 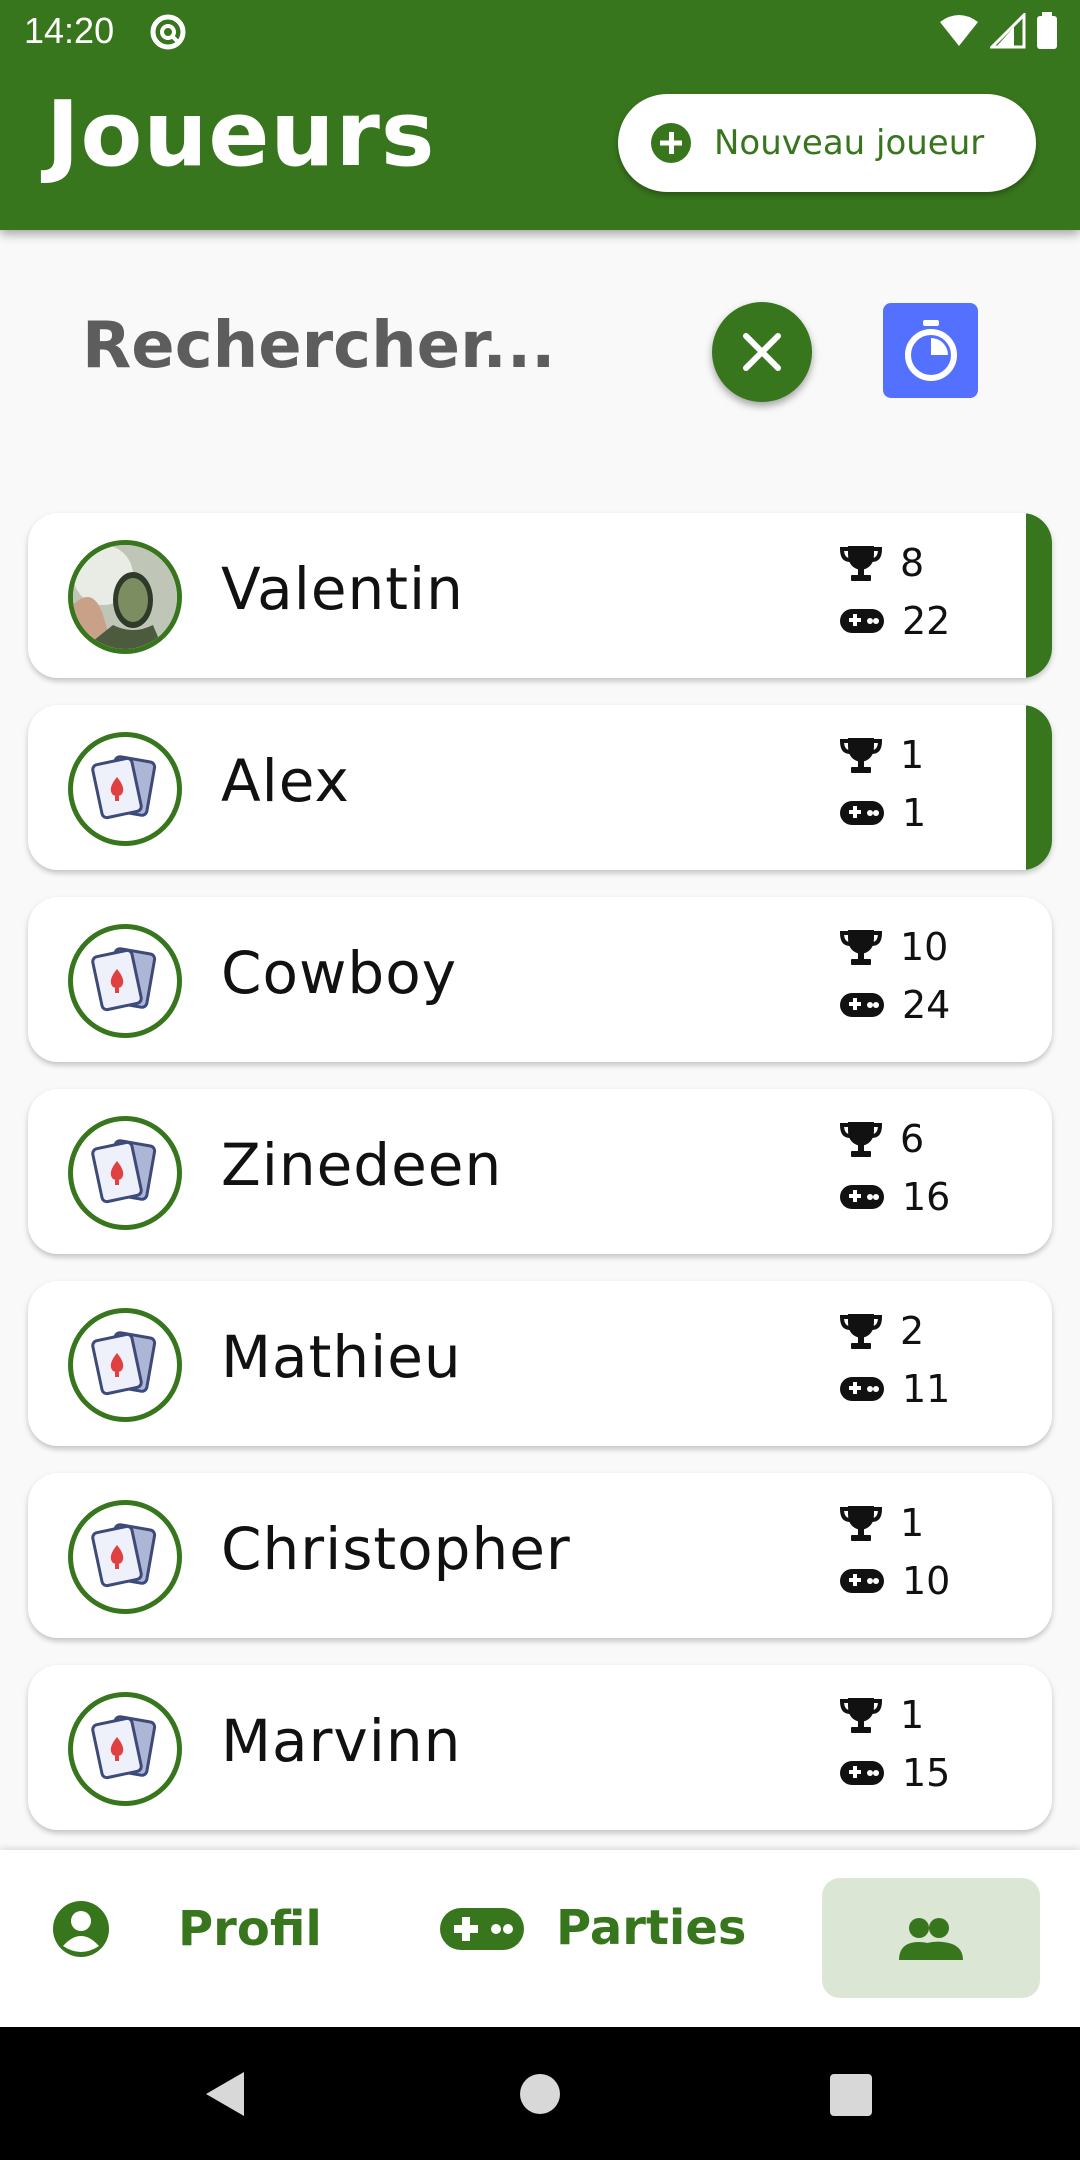 I want to click on wins-count: 10, so click(x=924, y=947).